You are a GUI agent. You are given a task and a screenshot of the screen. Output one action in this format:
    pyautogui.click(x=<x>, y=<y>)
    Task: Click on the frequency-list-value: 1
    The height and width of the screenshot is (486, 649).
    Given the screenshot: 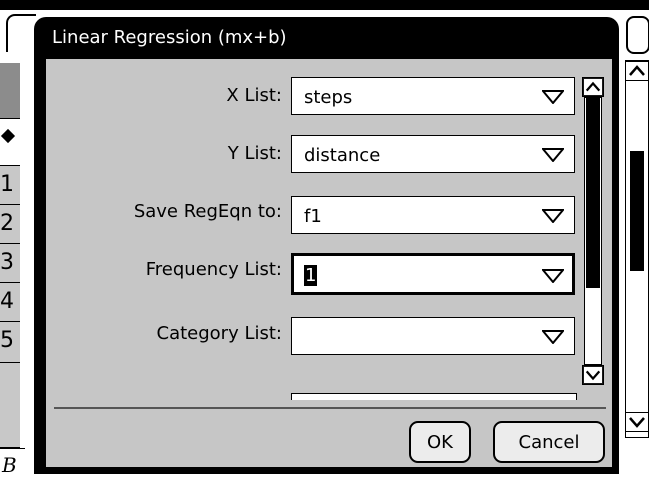 What is the action you would take?
    pyautogui.click(x=311, y=275)
    